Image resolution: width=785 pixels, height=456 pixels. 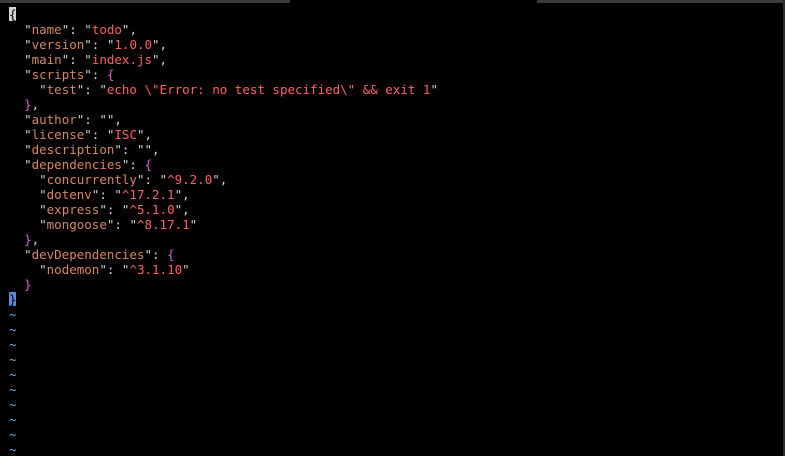 What do you see at coordinates (396, 254) in the screenshot?
I see `code-line: "devDependencies": {` at bounding box center [396, 254].